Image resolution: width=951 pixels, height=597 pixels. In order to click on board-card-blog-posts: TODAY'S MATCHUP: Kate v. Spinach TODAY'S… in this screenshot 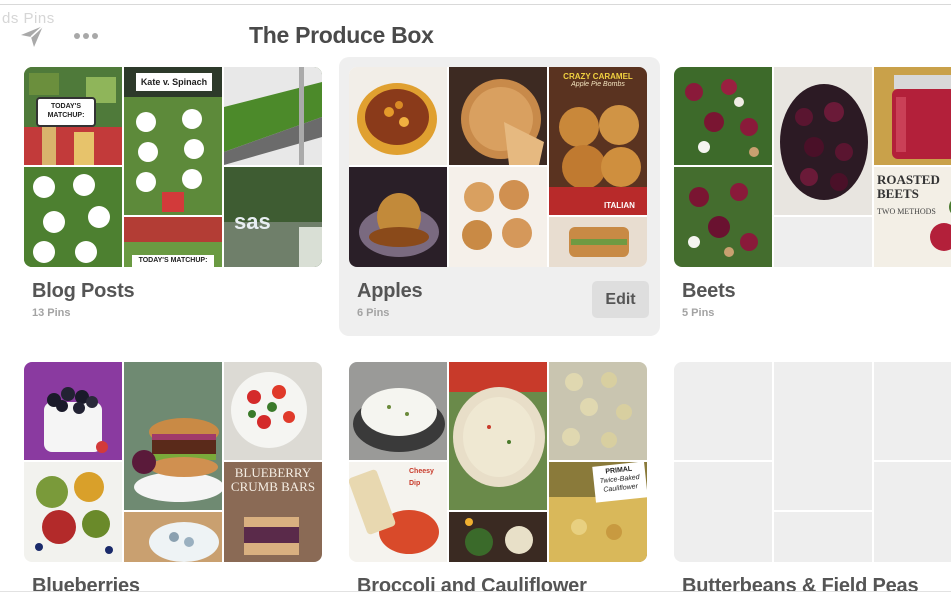, I will do `click(185, 197)`.